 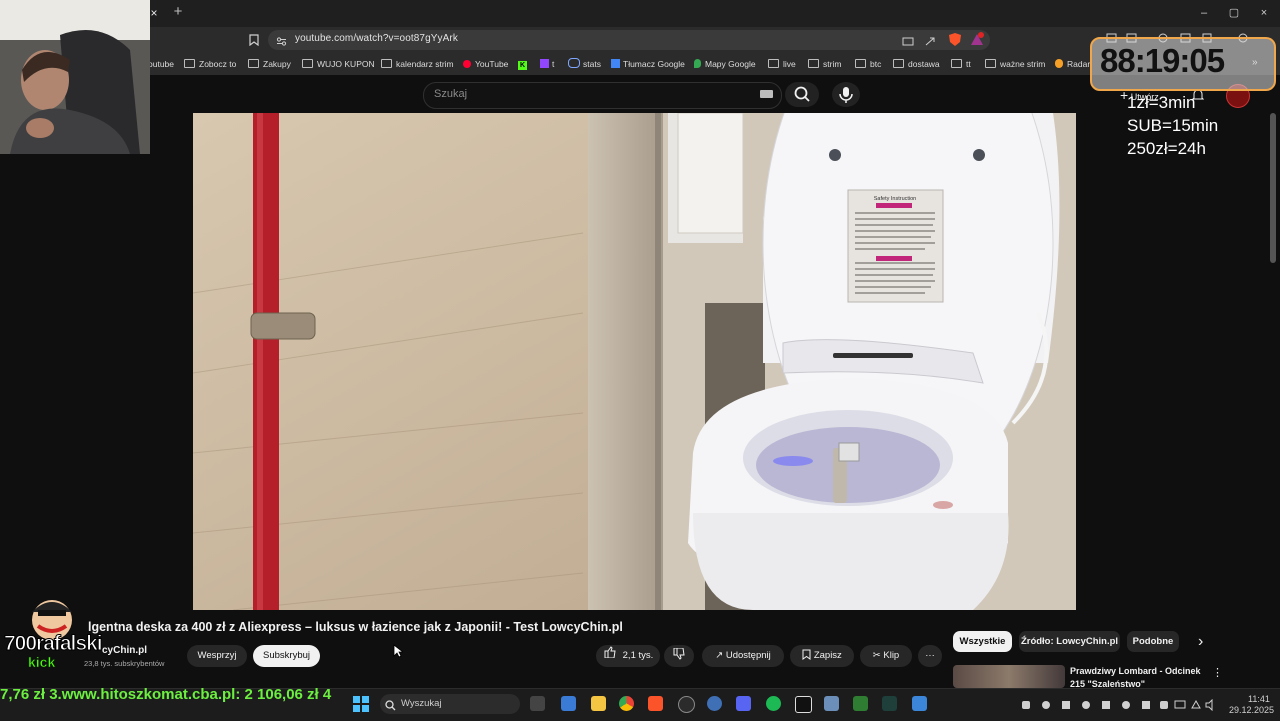 What do you see at coordinates (1166, 148) in the screenshot?
I see `day-rule: 250zł=24h` at bounding box center [1166, 148].